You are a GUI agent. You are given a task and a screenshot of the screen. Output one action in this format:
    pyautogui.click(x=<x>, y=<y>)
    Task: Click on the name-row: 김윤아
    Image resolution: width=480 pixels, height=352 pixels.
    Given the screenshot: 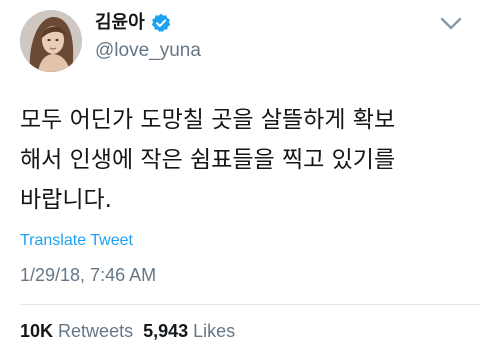 What is the action you would take?
    pyautogui.click(x=133, y=23)
    